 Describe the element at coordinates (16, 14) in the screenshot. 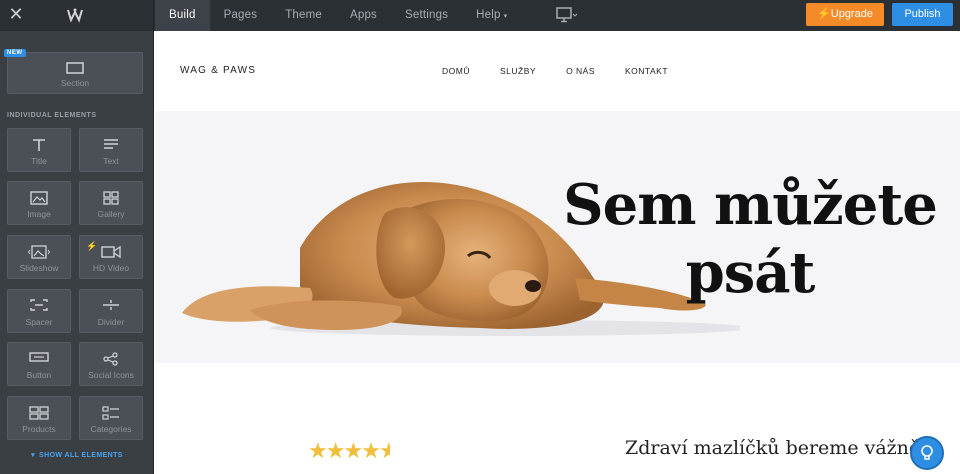

I see `close-icon: ✕` at that location.